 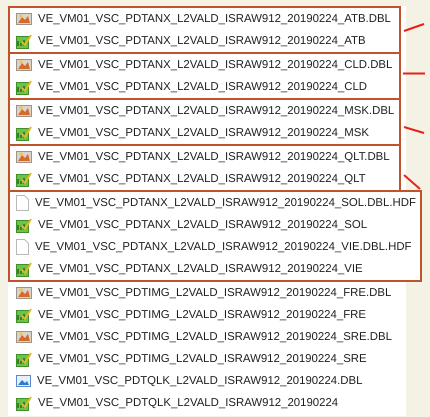 What do you see at coordinates (202, 359) in the screenshot?
I see `file-name: VE_VM01_VSC_PDTIMG_L2VALD_ISRAW912_20190224_SRE` at bounding box center [202, 359].